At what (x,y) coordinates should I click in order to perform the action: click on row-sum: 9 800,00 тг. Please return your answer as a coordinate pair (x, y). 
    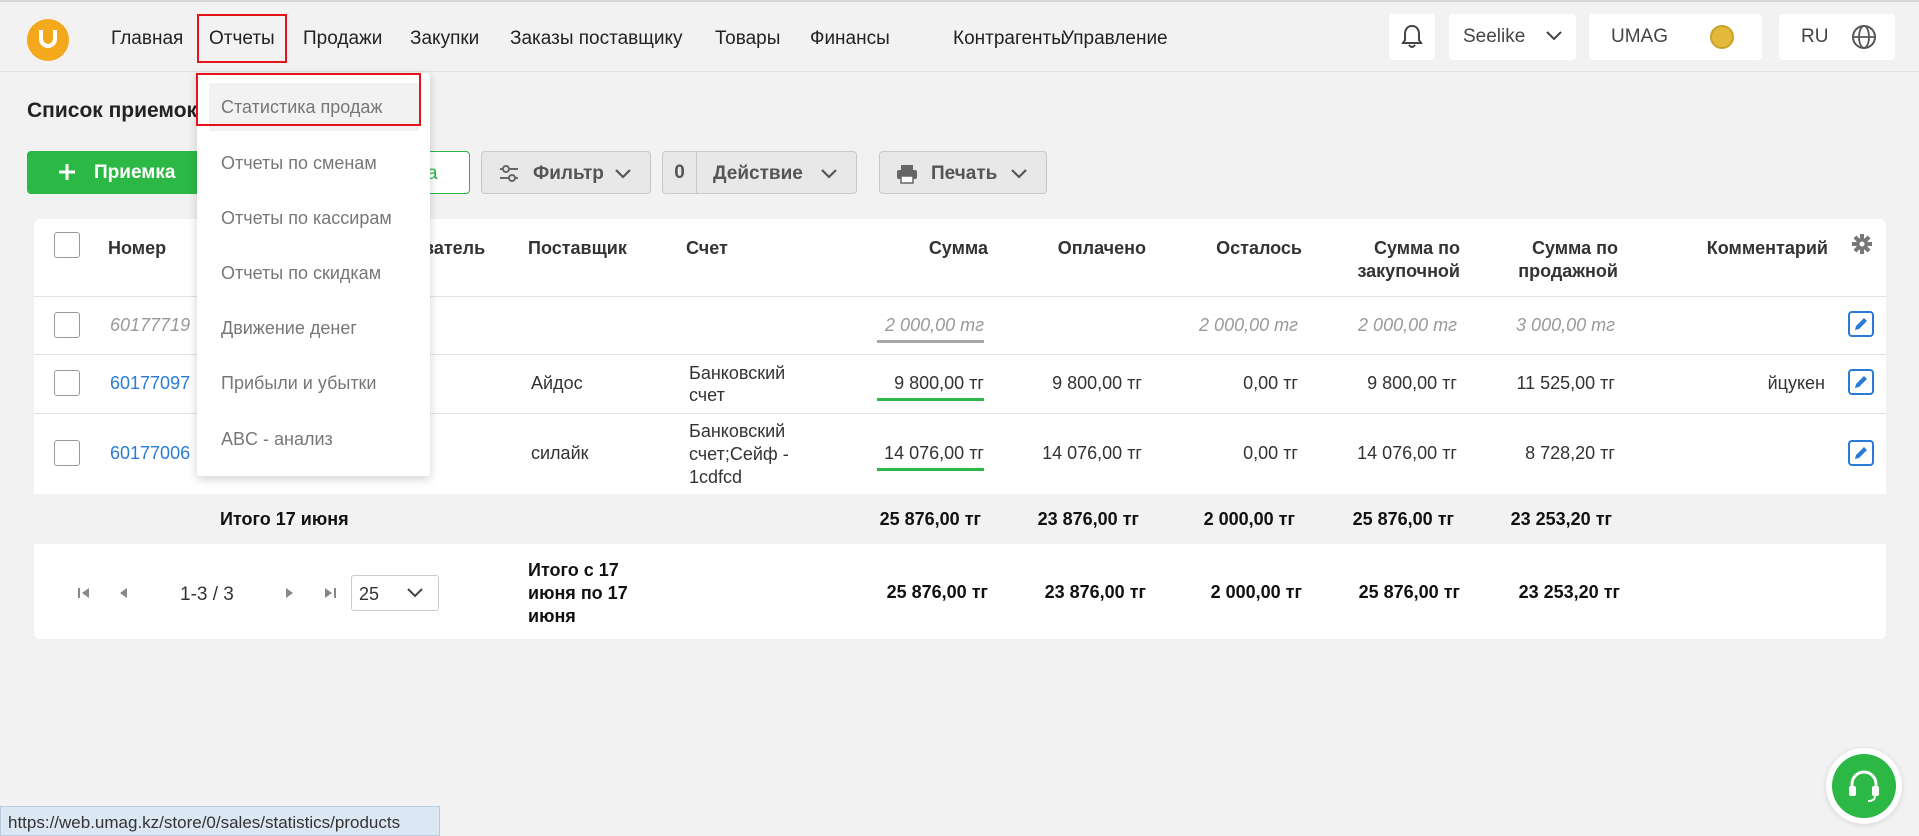
    Looking at the image, I should click on (939, 383).